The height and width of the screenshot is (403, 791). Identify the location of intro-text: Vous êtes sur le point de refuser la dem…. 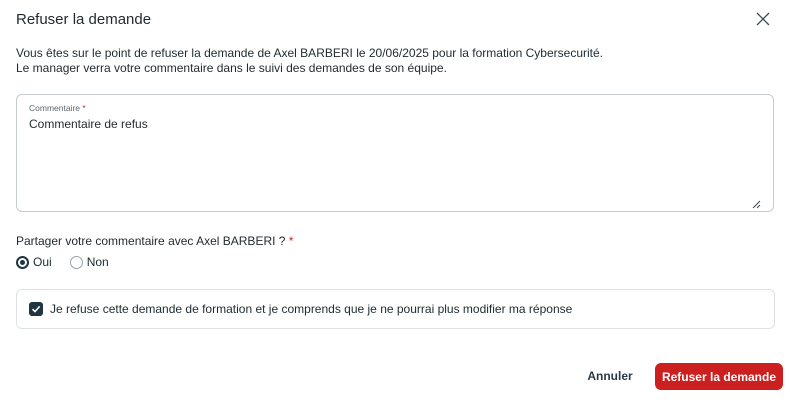
(309, 61).